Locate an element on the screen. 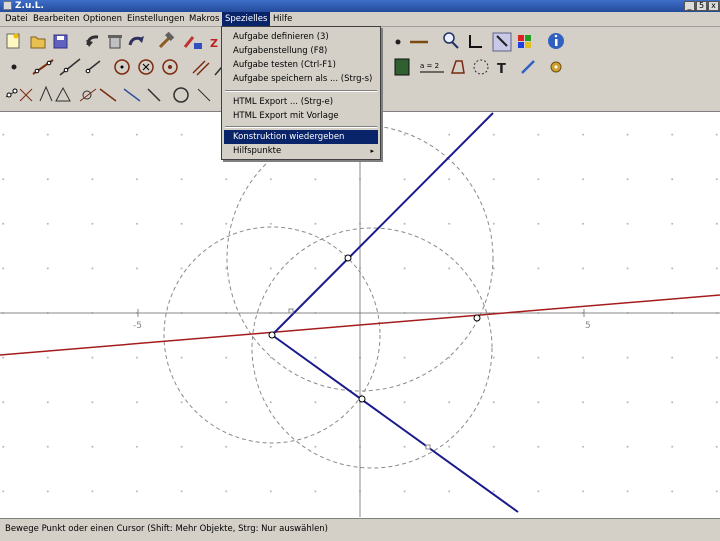 The image size is (720, 541). line-cross-icon is located at coordinates (204, 95).